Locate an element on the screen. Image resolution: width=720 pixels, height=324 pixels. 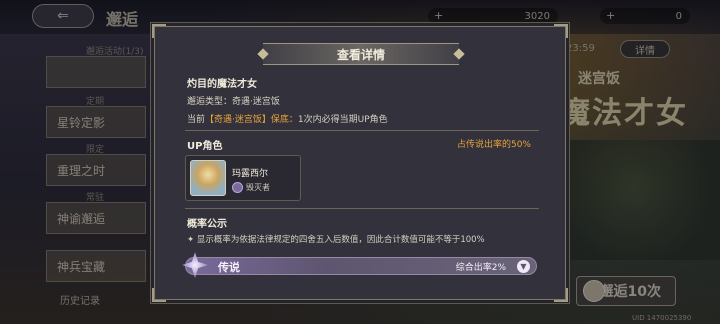
character-class: 毁灭者 is located at coordinates (258, 187).